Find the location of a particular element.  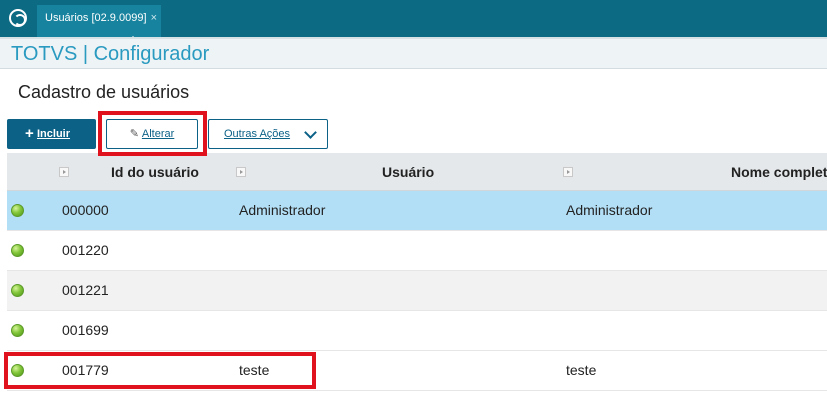

column-header-usuario: Usuário is located at coordinates (408, 172).